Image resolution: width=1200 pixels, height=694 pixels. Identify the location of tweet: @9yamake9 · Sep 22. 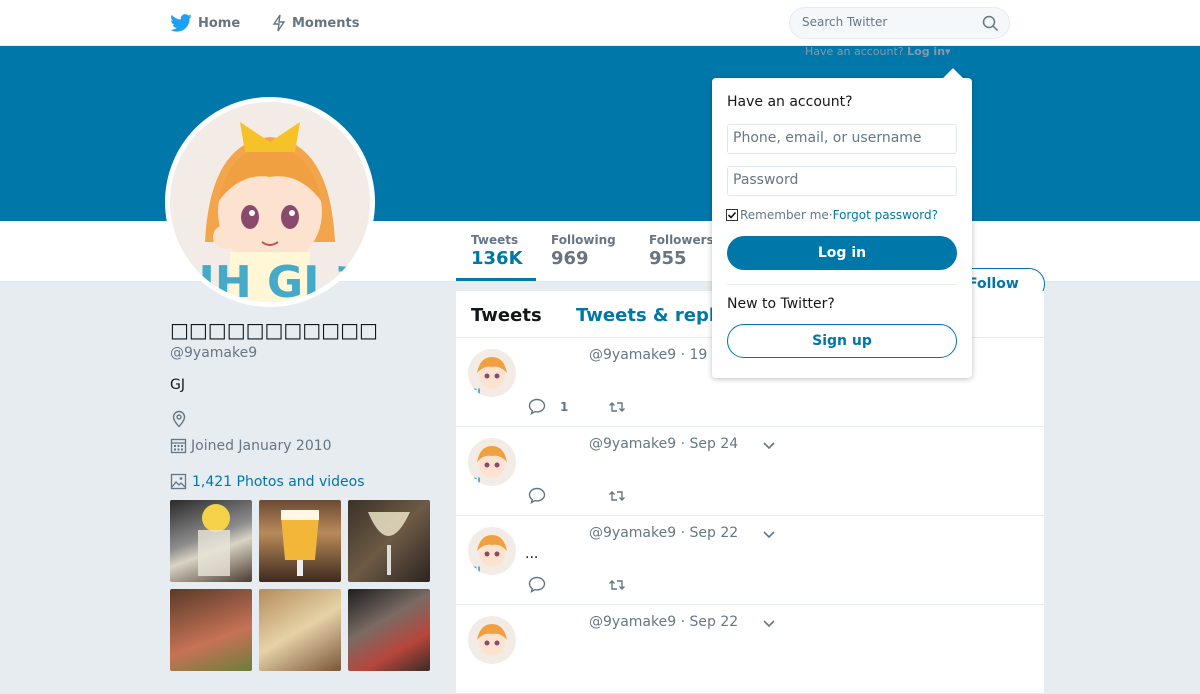
(750, 649).